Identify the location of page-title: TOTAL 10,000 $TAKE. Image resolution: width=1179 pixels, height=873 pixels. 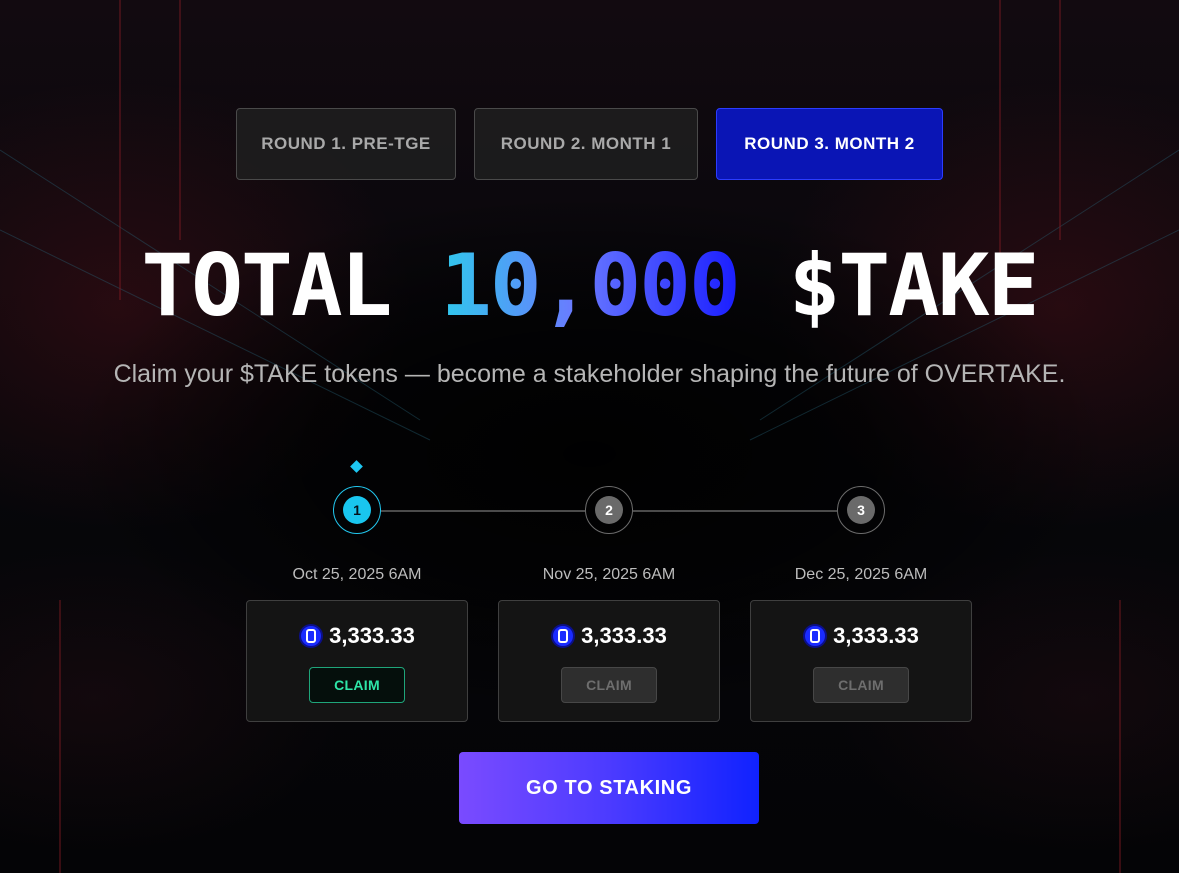
(589, 286).